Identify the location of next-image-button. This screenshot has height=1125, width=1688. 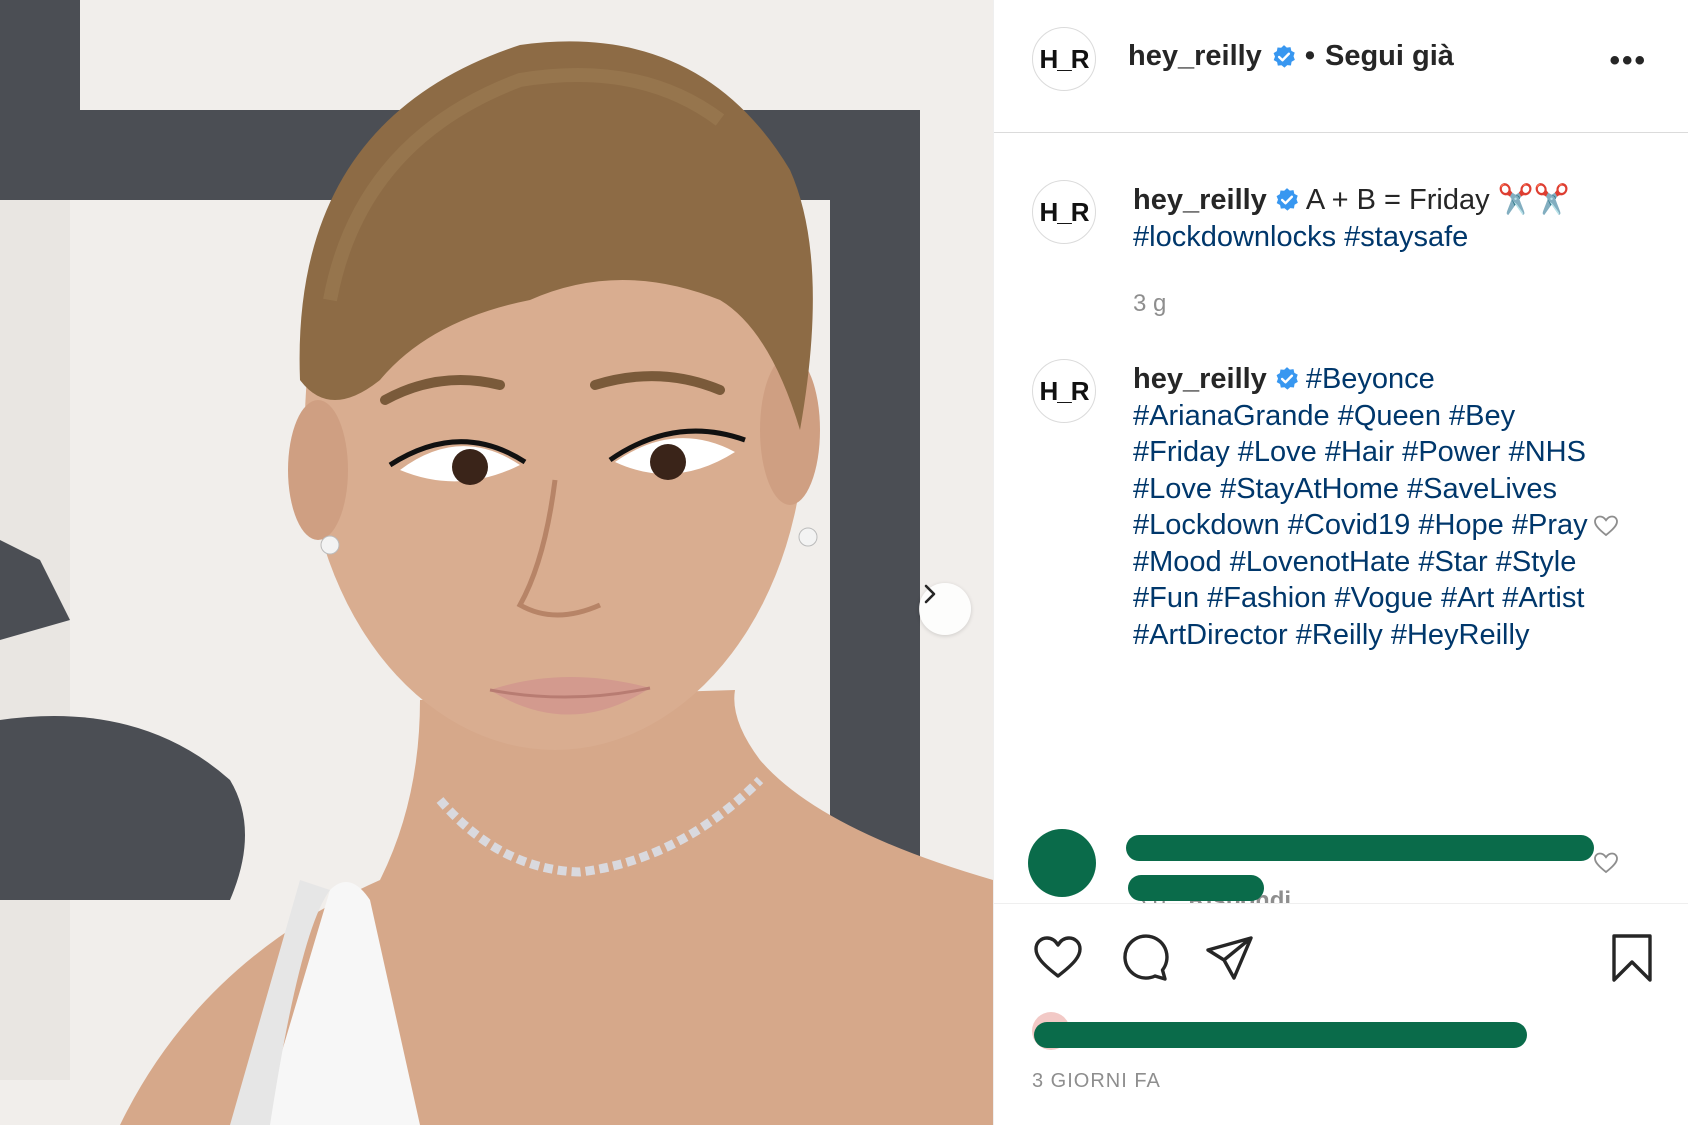
(945, 609).